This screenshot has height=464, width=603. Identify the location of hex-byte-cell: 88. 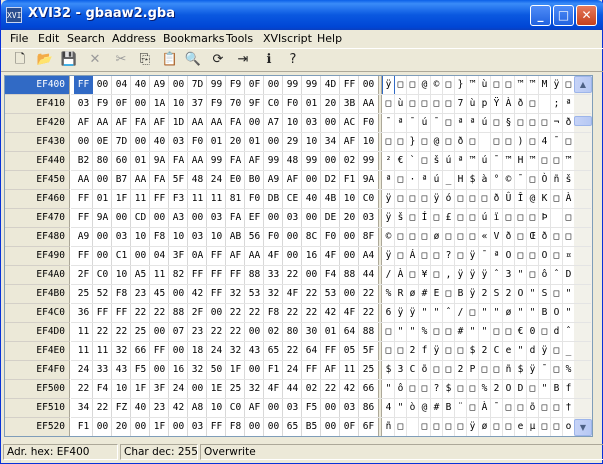
(349, 275).